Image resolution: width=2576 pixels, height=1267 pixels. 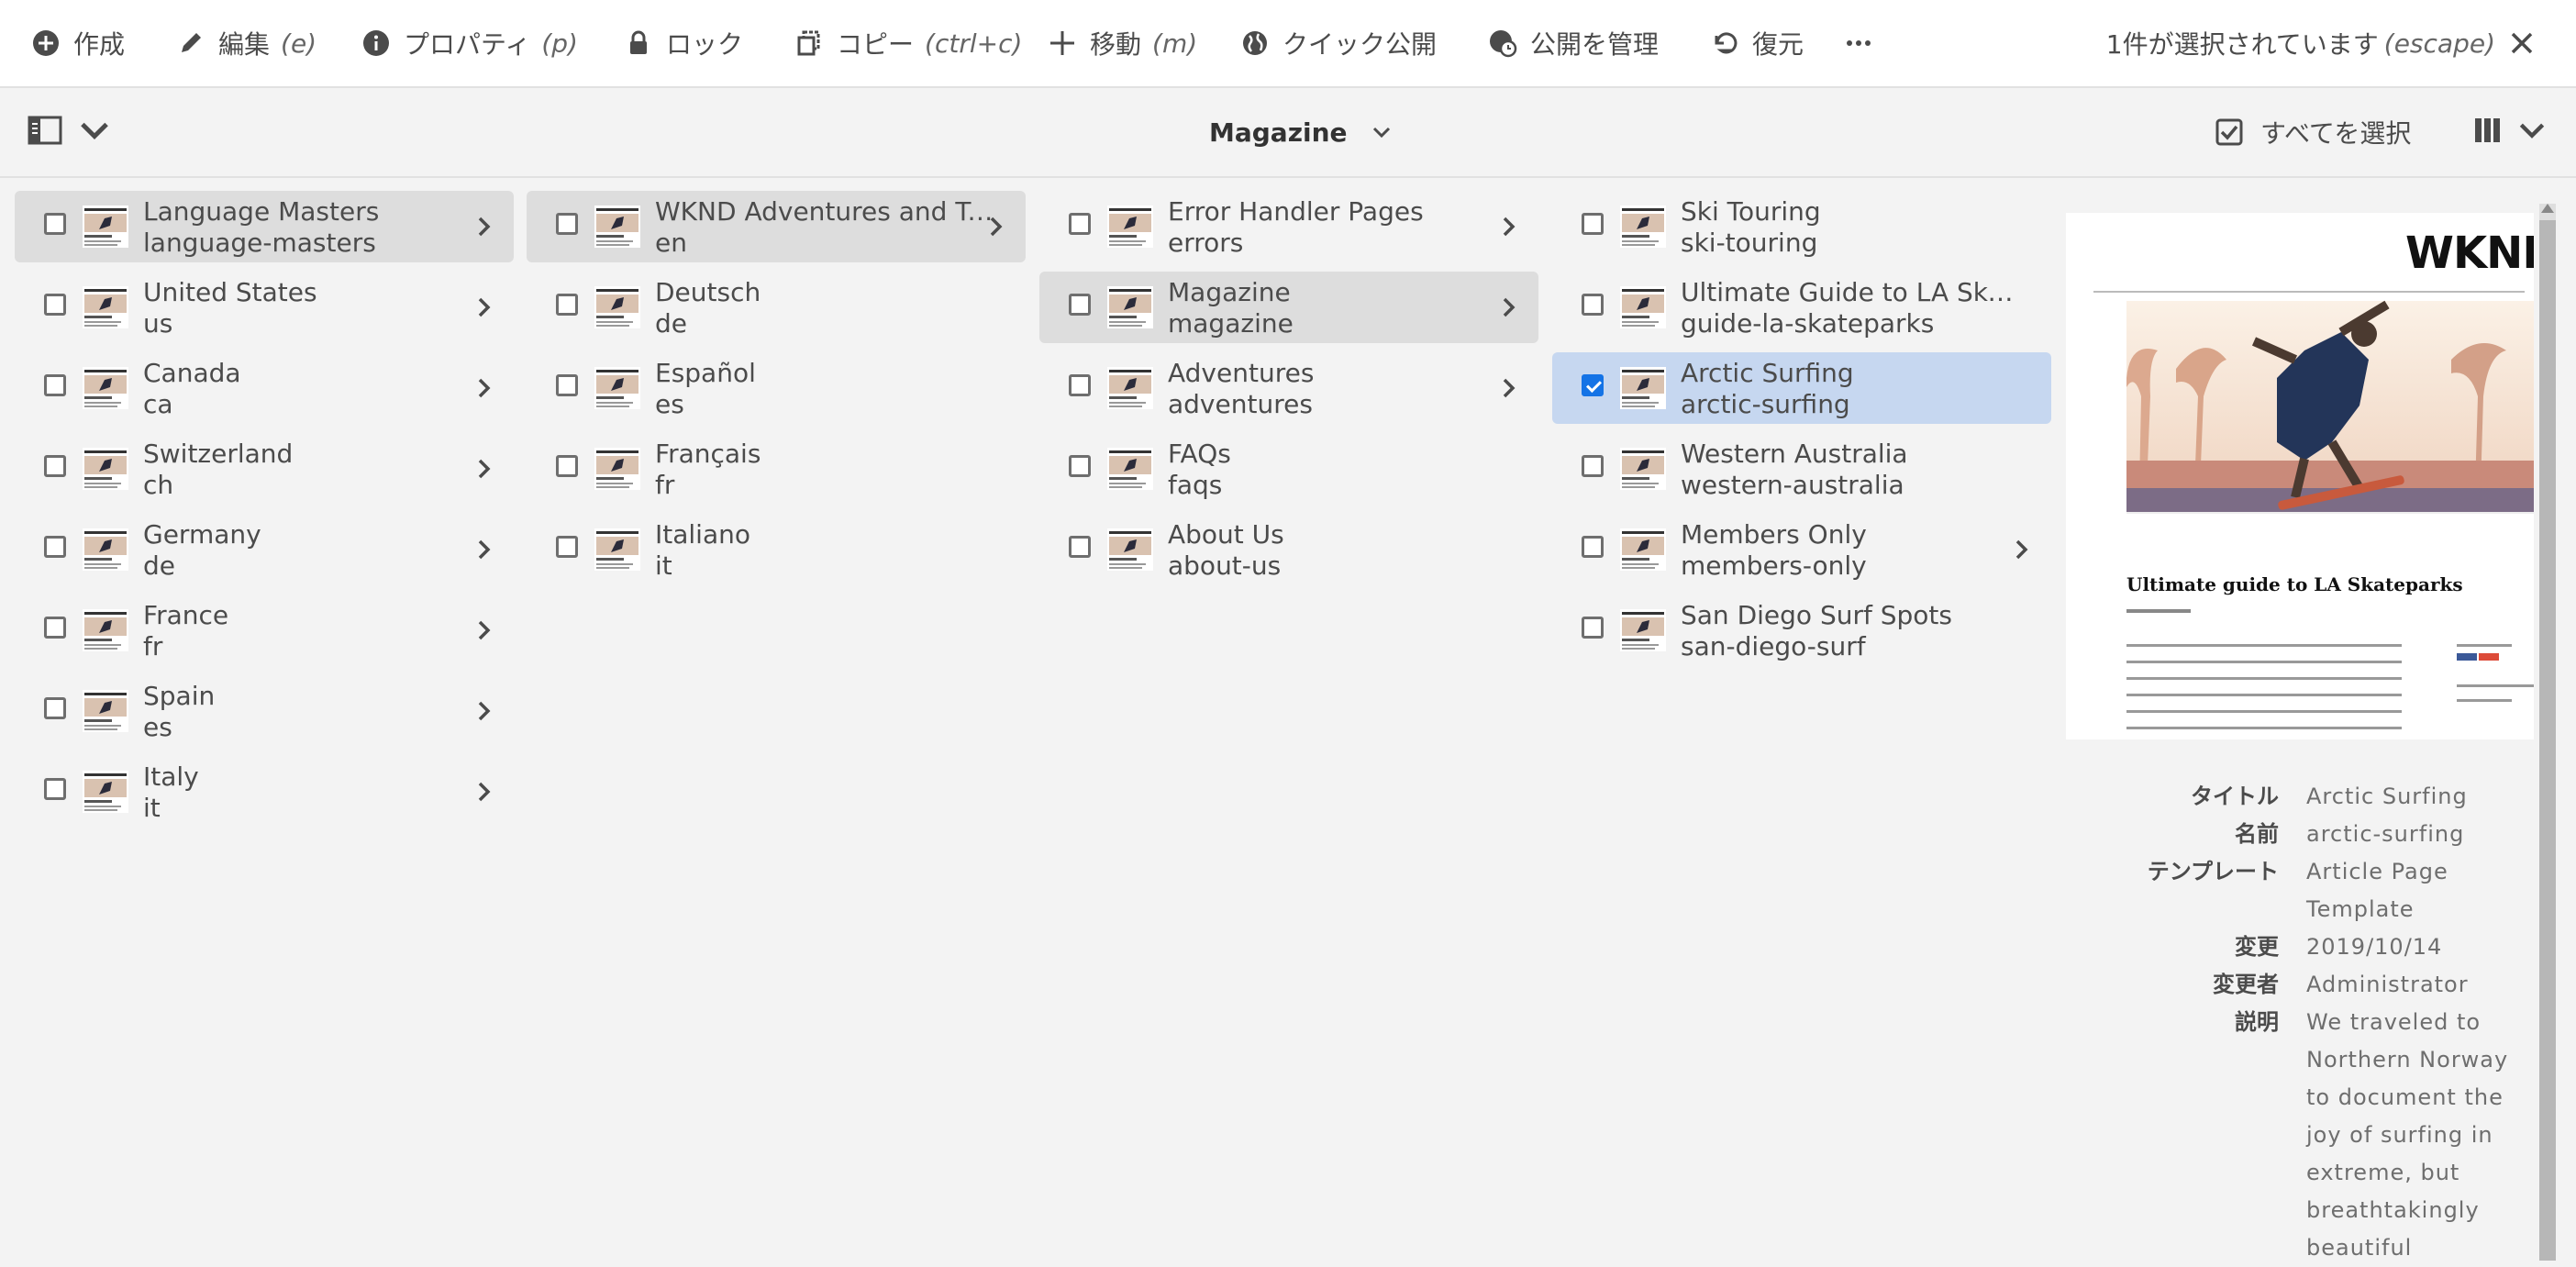 What do you see at coordinates (2547, 209) in the screenshot?
I see `scroll-up-arrow` at bounding box center [2547, 209].